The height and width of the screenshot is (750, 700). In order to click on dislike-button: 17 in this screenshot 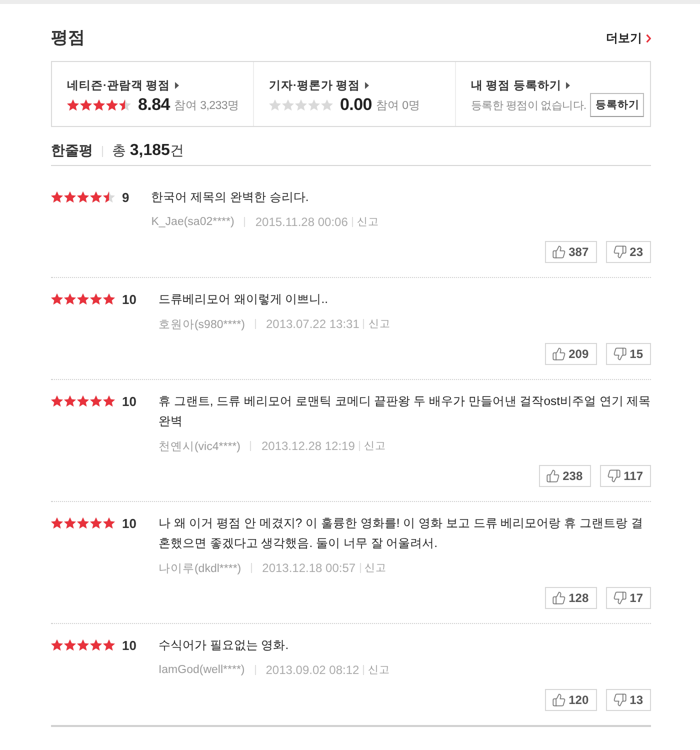, I will do `click(628, 598)`.